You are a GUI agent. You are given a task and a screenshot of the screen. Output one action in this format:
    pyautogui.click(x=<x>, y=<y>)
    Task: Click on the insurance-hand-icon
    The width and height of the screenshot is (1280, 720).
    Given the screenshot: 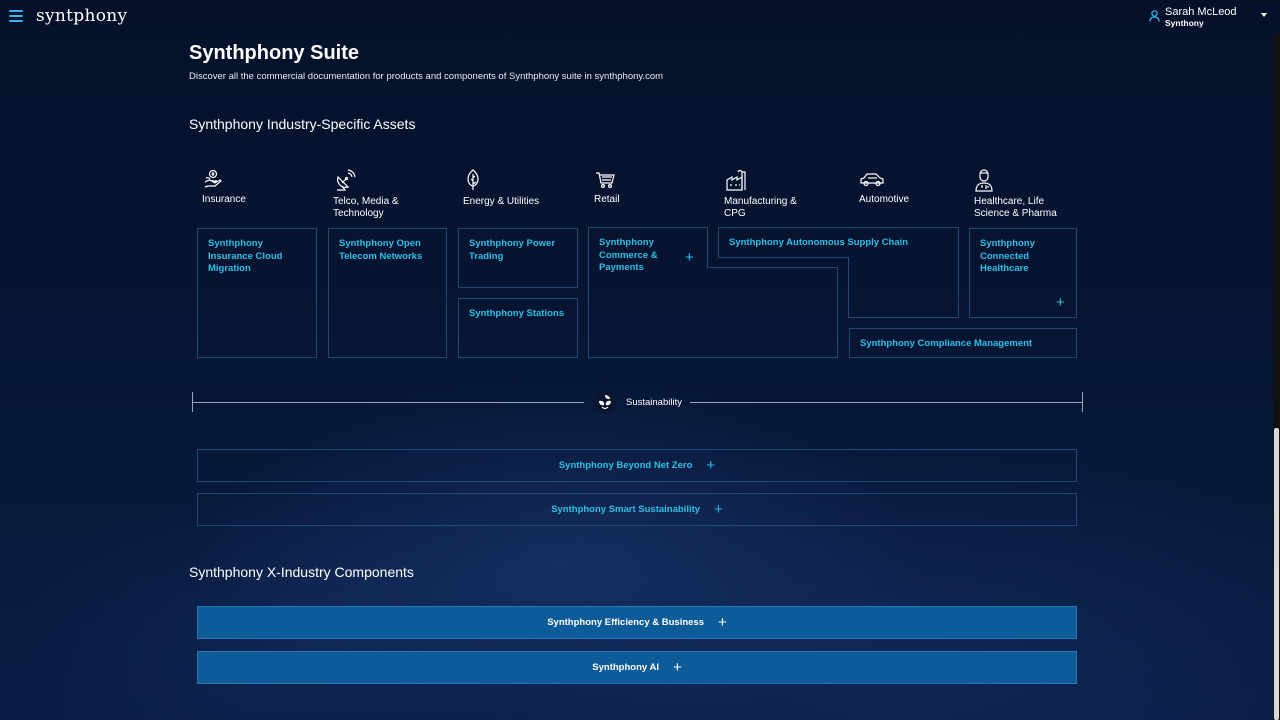 What is the action you would take?
    pyautogui.click(x=213, y=178)
    